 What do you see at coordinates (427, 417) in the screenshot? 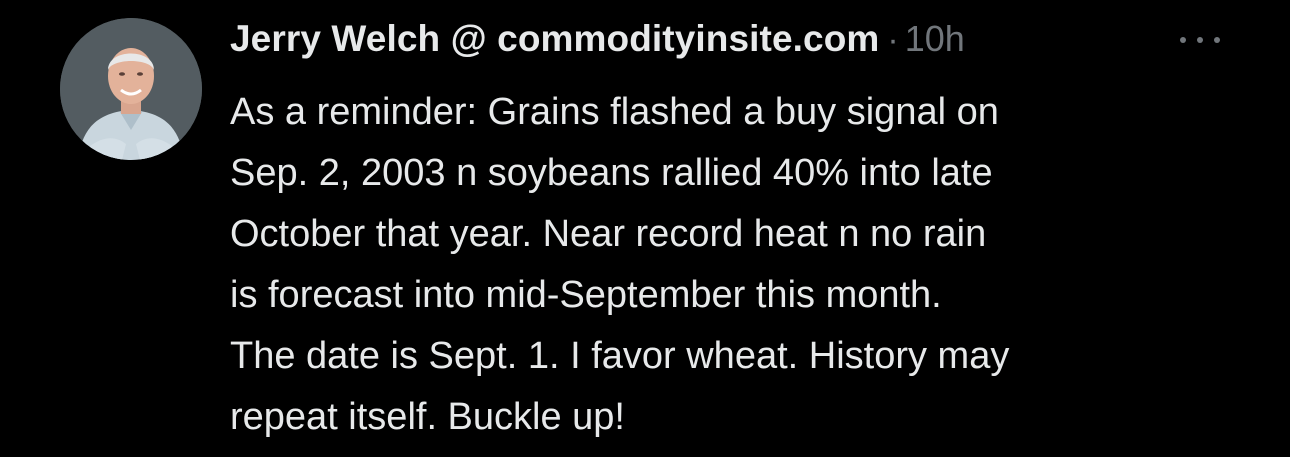
I see `tweet-text-line: repeat itself. Buckle up!` at bounding box center [427, 417].